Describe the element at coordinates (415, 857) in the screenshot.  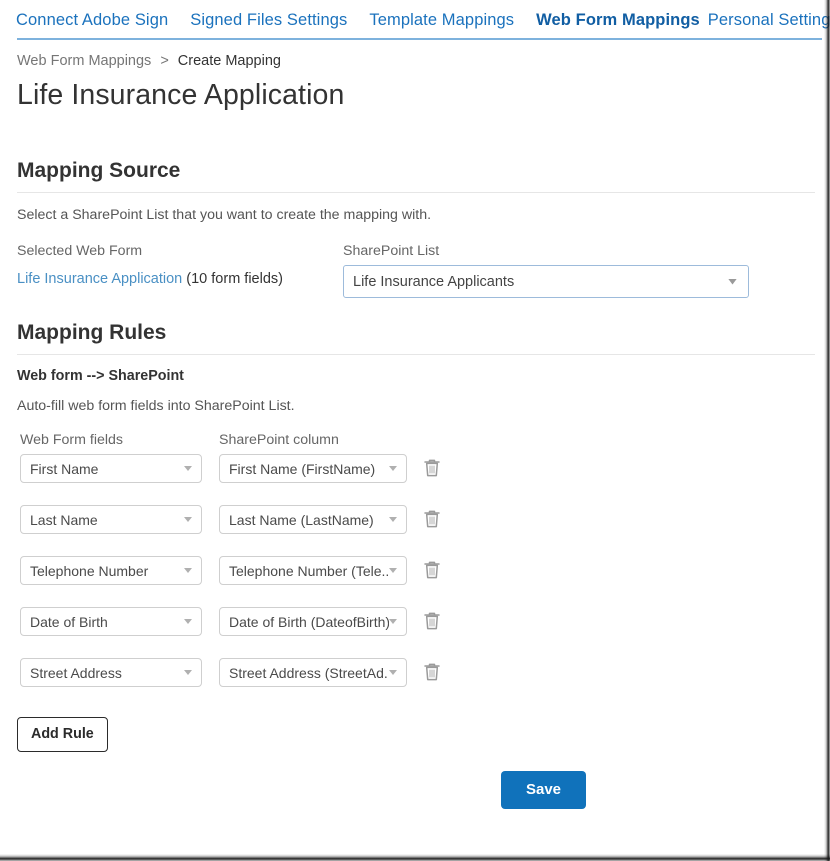
I see `window-edge-bottom` at that location.